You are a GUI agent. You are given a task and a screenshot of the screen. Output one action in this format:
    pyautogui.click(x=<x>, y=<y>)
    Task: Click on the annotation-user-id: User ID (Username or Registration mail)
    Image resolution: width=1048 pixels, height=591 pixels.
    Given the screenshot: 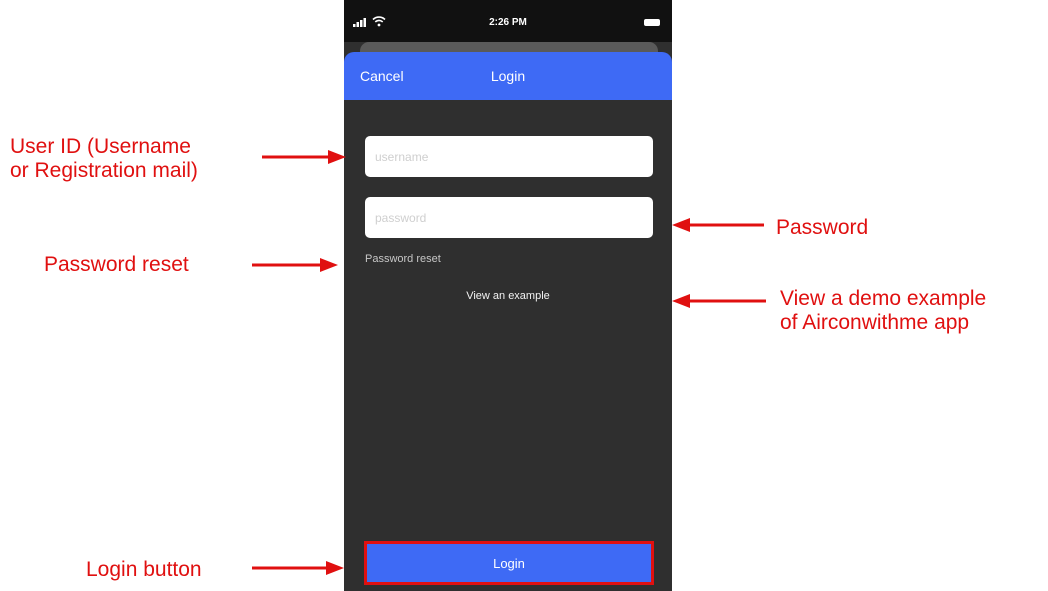 What is the action you would take?
    pyautogui.click(x=104, y=158)
    